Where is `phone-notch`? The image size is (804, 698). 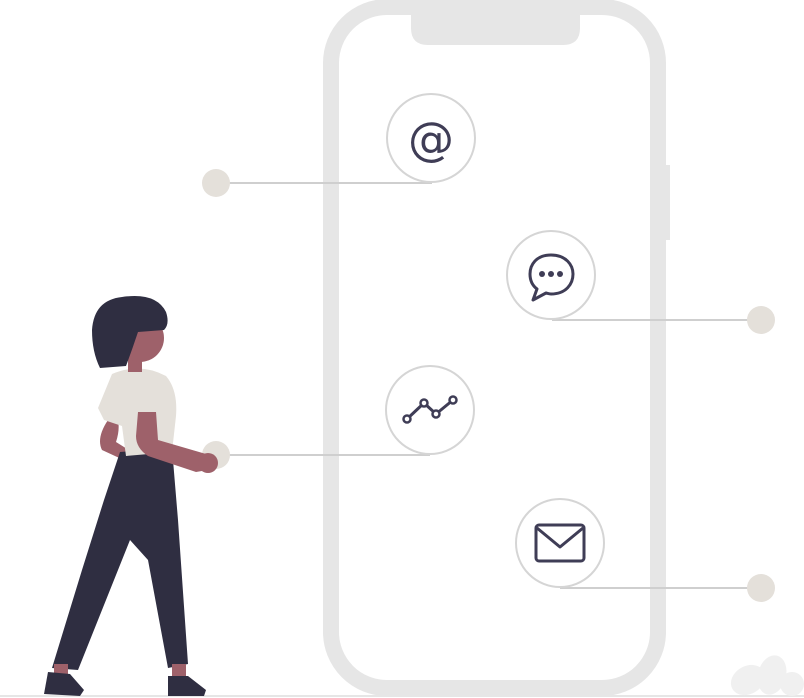 phone-notch is located at coordinates (495, 30).